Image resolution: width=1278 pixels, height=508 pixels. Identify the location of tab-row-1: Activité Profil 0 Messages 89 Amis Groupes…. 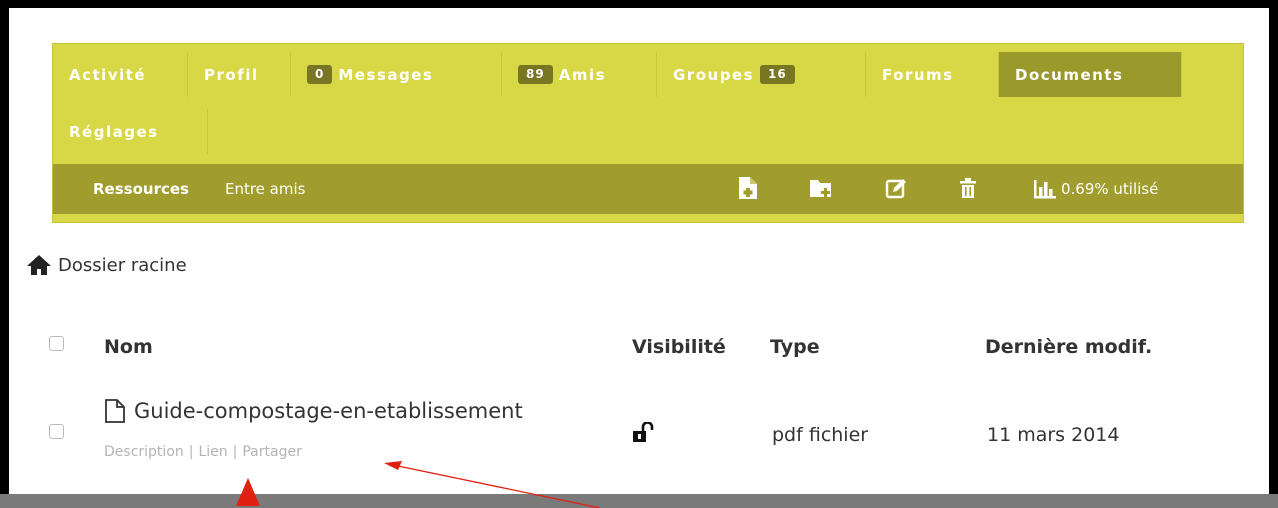
(617, 74).